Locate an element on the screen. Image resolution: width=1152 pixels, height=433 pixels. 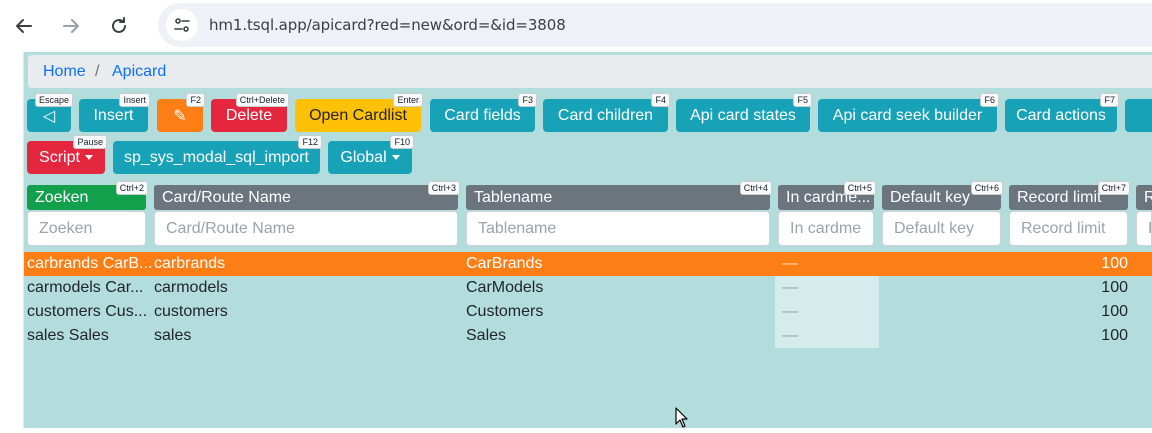
open-cardlist-label: Open Cardlist is located at coordinates (358, 115).